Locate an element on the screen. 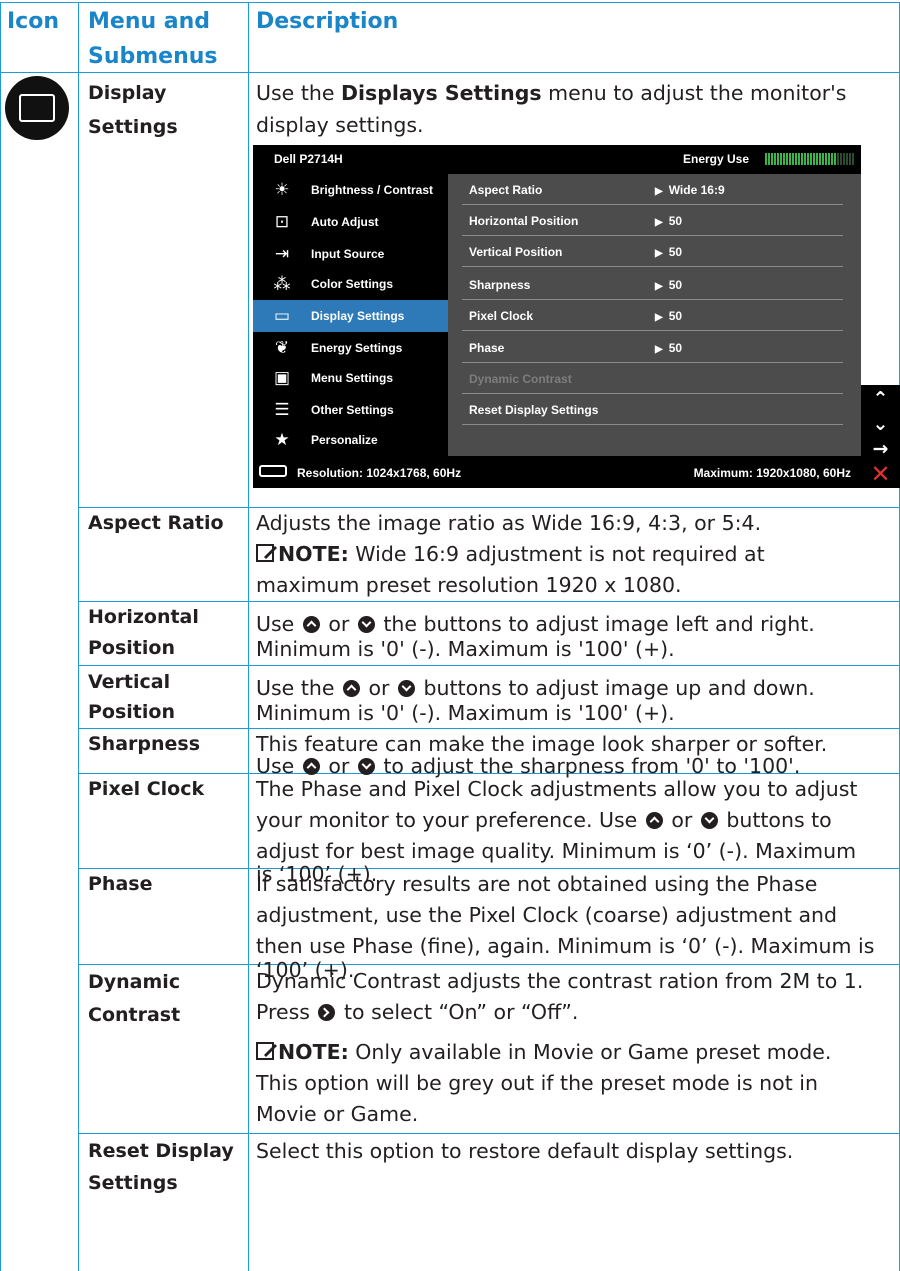 The width and height of the screenshot is (900, 1271). row-name-vertical-position-line1: Vertical is located at coordinates (129, 682).